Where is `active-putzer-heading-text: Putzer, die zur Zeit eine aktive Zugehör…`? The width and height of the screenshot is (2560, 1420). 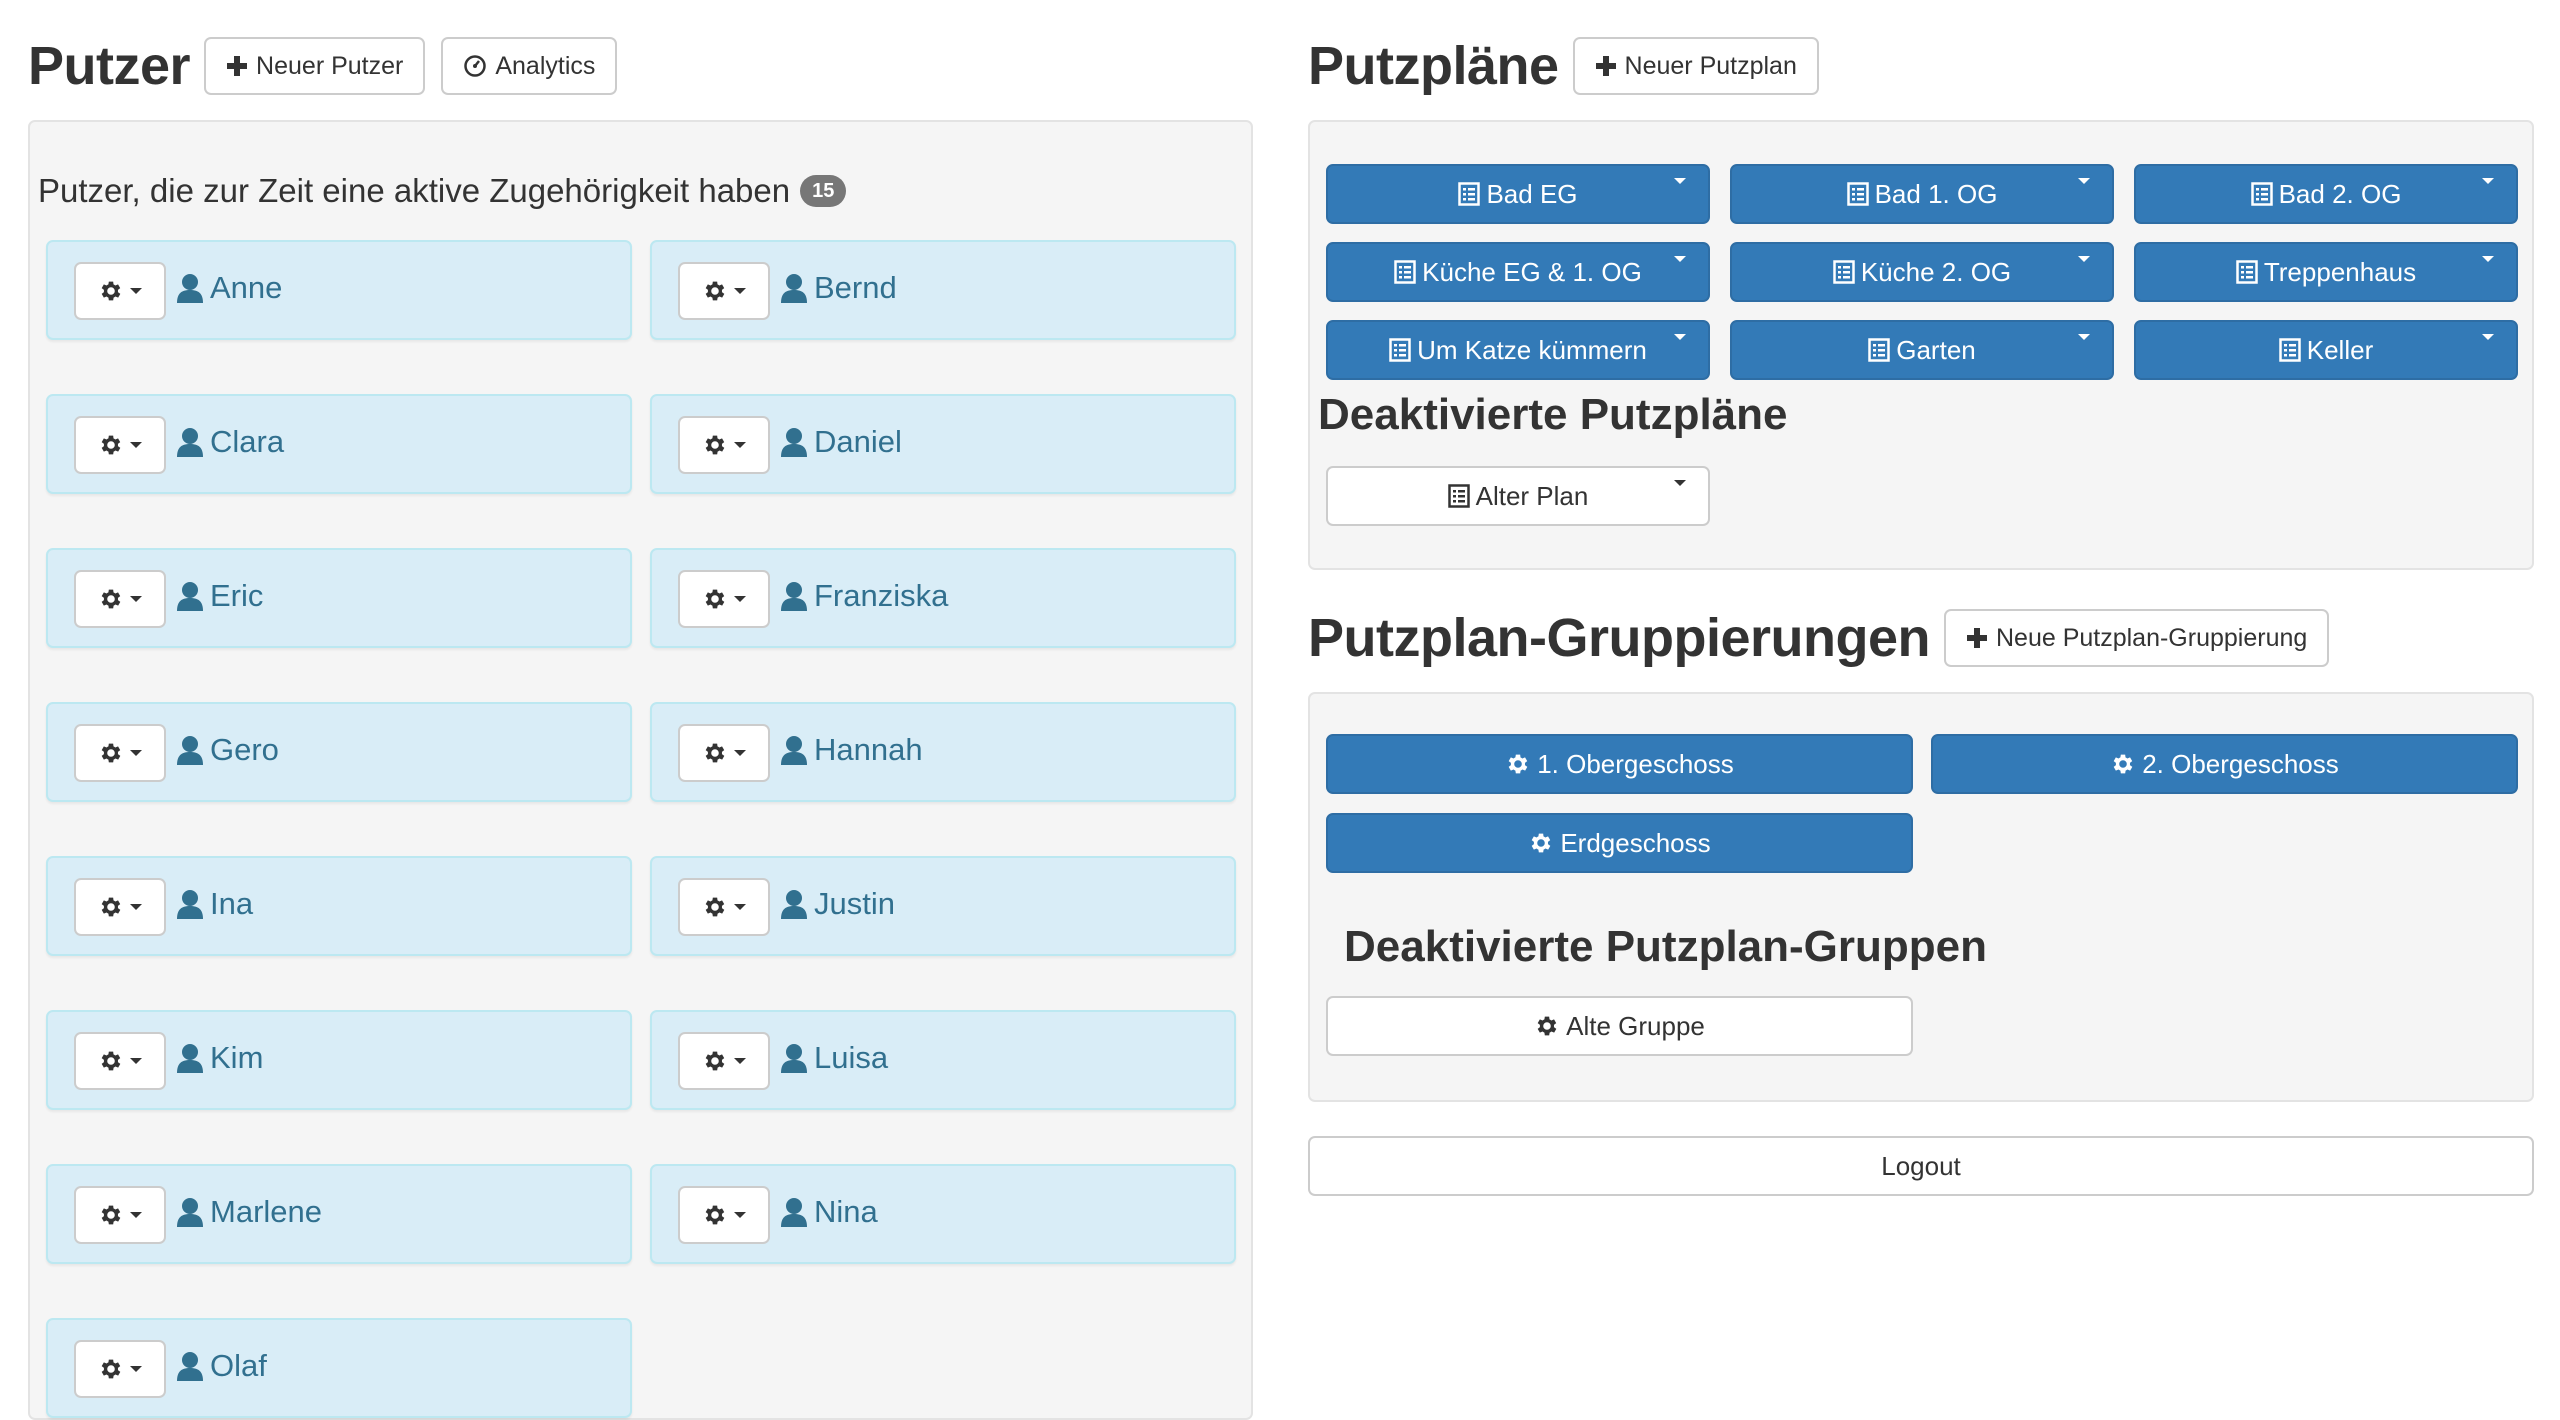
active-putzer-heading-text: Putzer, die zur Zeit eine aktive Zugehör… is located at coordinates (414, 190).